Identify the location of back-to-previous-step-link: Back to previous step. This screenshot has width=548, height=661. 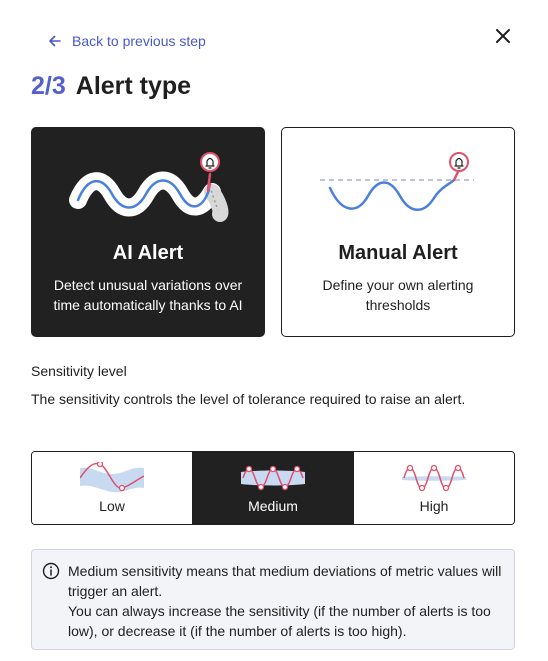
(127, 41).